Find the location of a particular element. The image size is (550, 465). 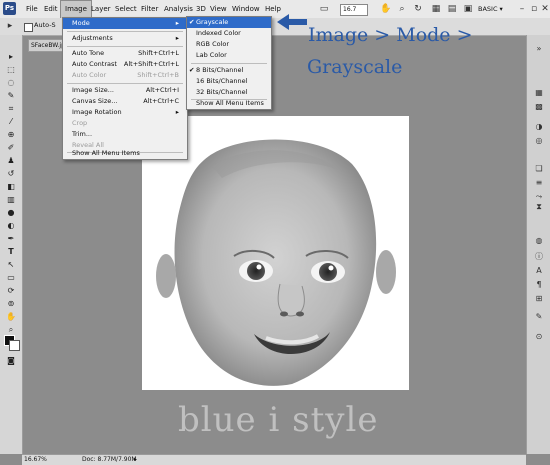

arrange-documents-icon: ▤ is located at coordinates (452, 9).